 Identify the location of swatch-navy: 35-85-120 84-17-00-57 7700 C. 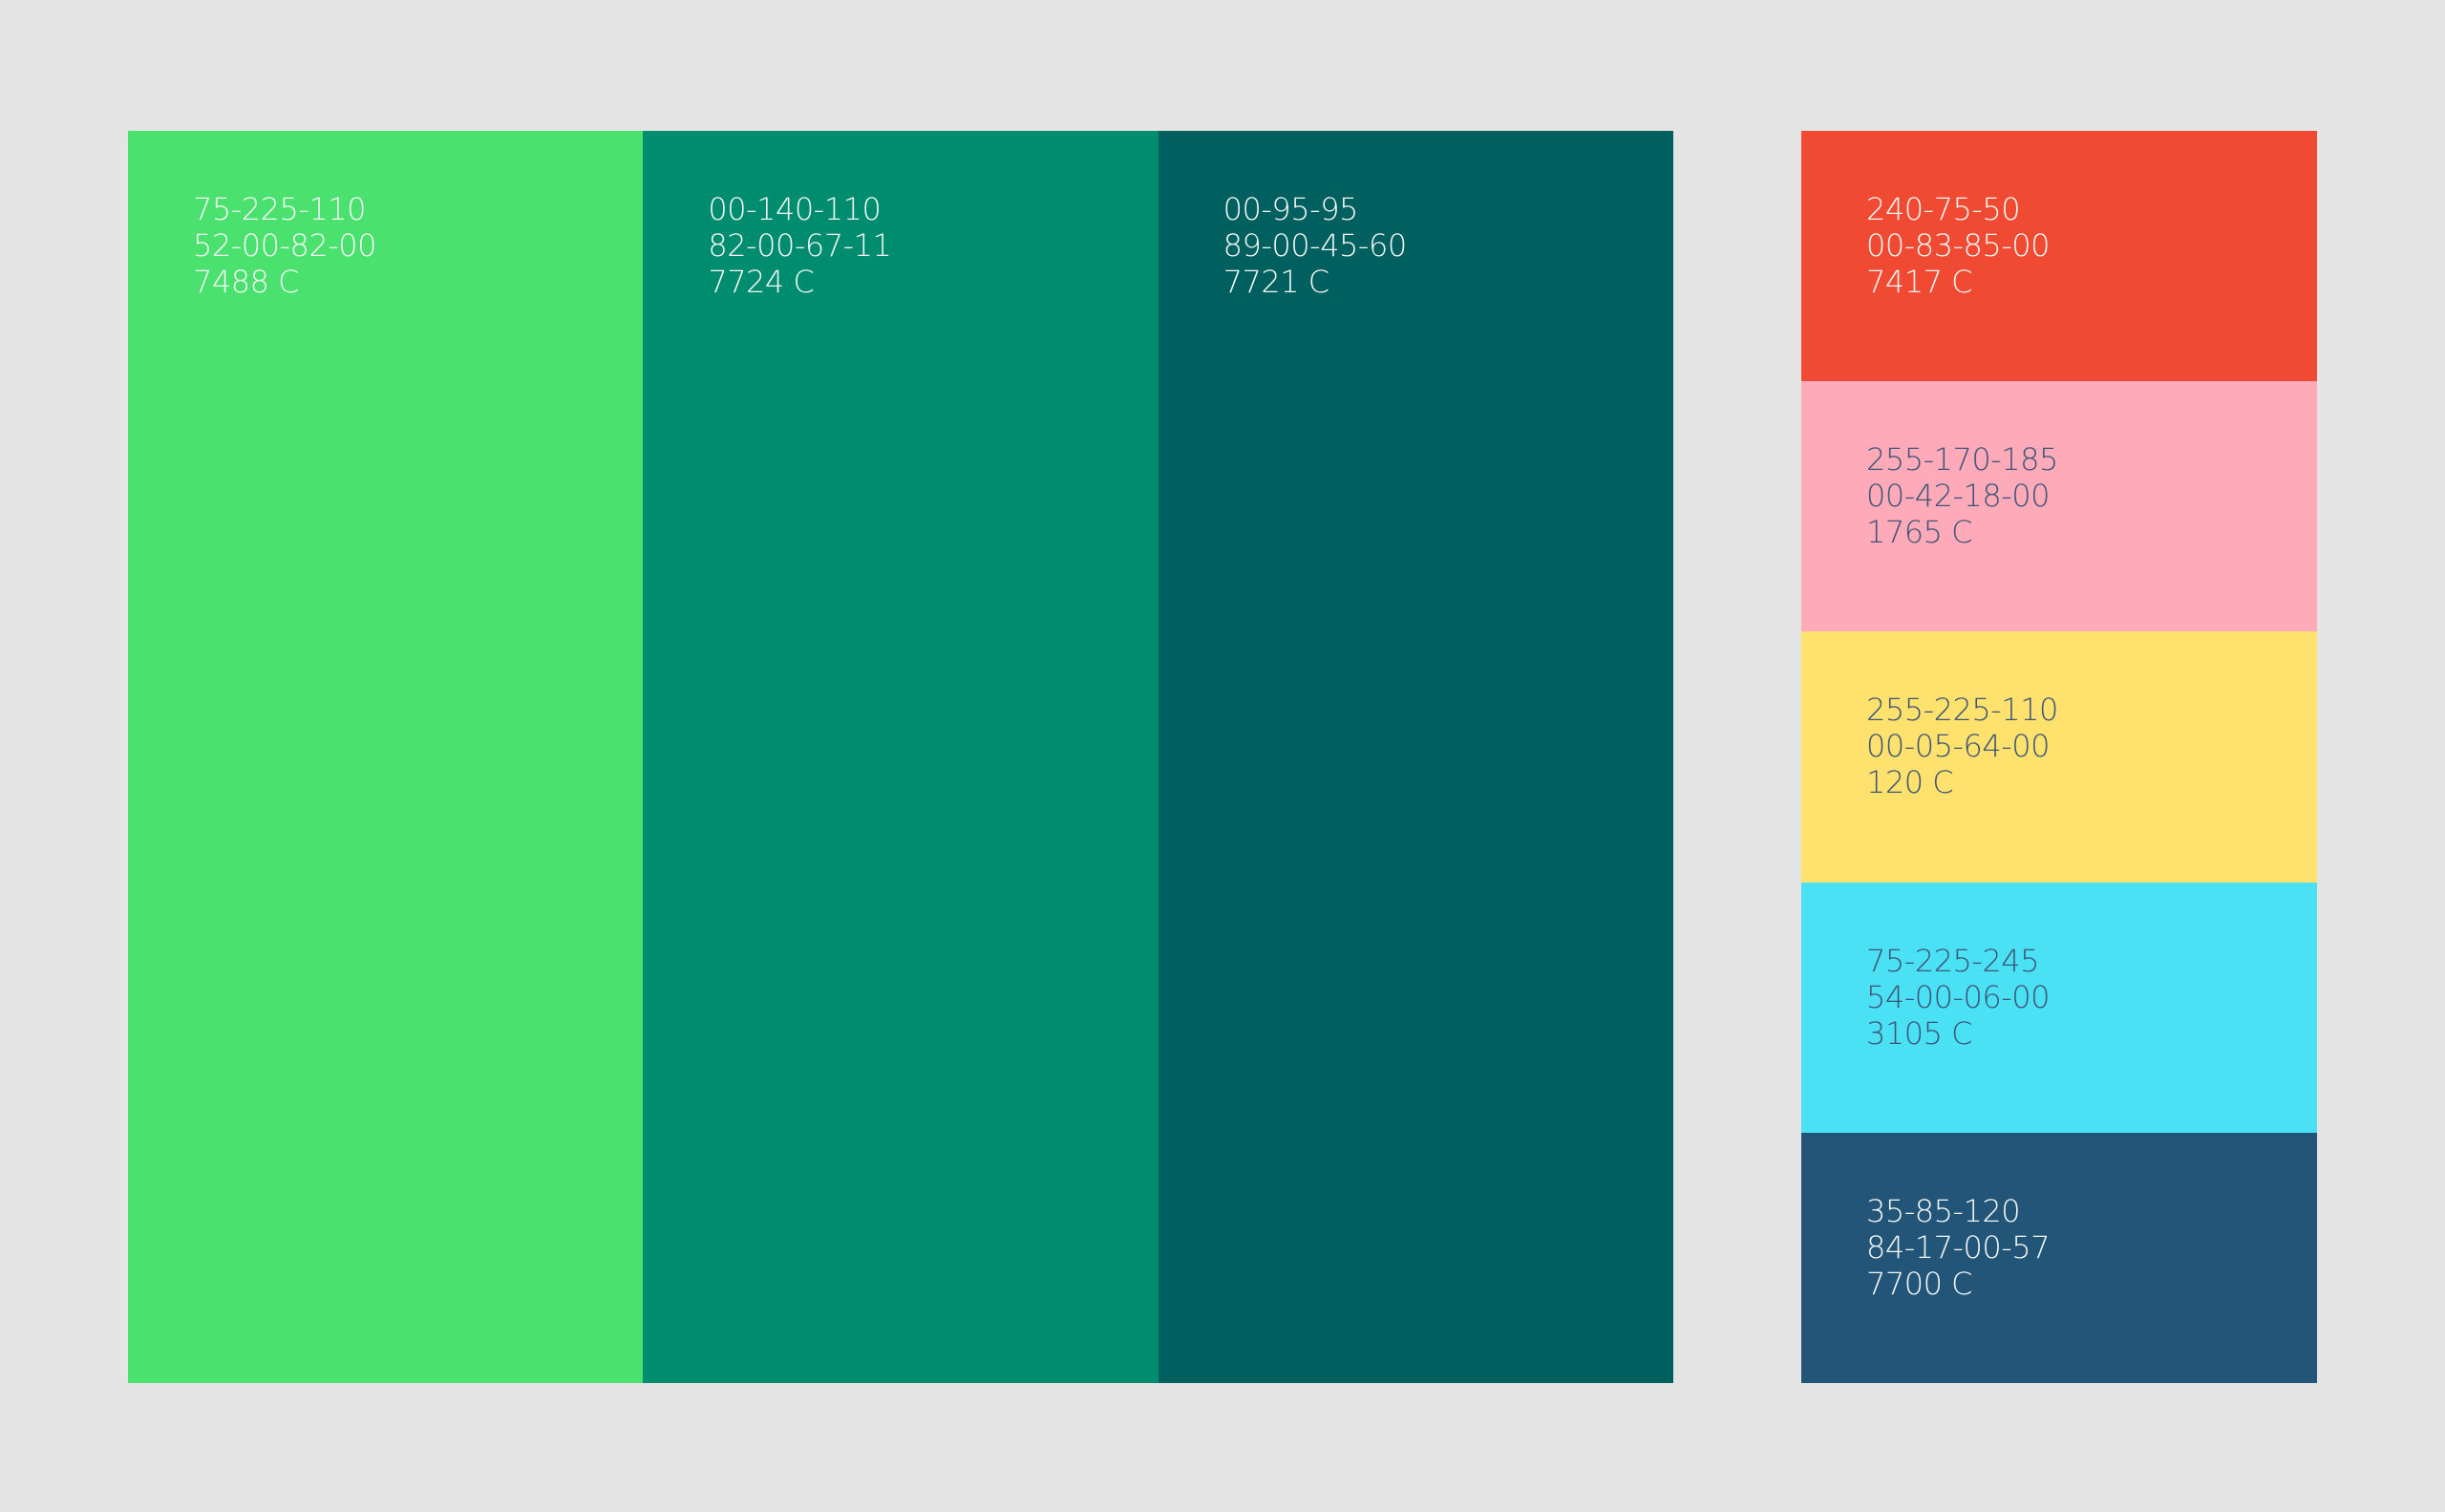
(2059, 1258).